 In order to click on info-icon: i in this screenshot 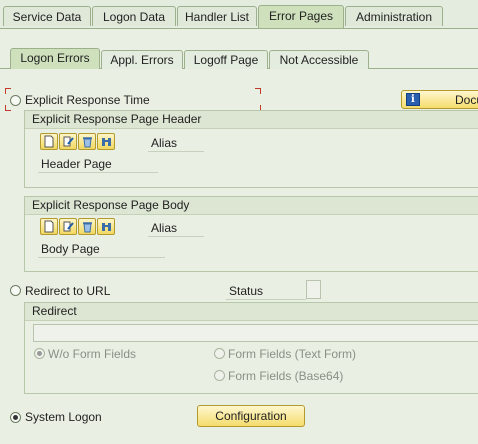, I will do `click(413, 99)`.